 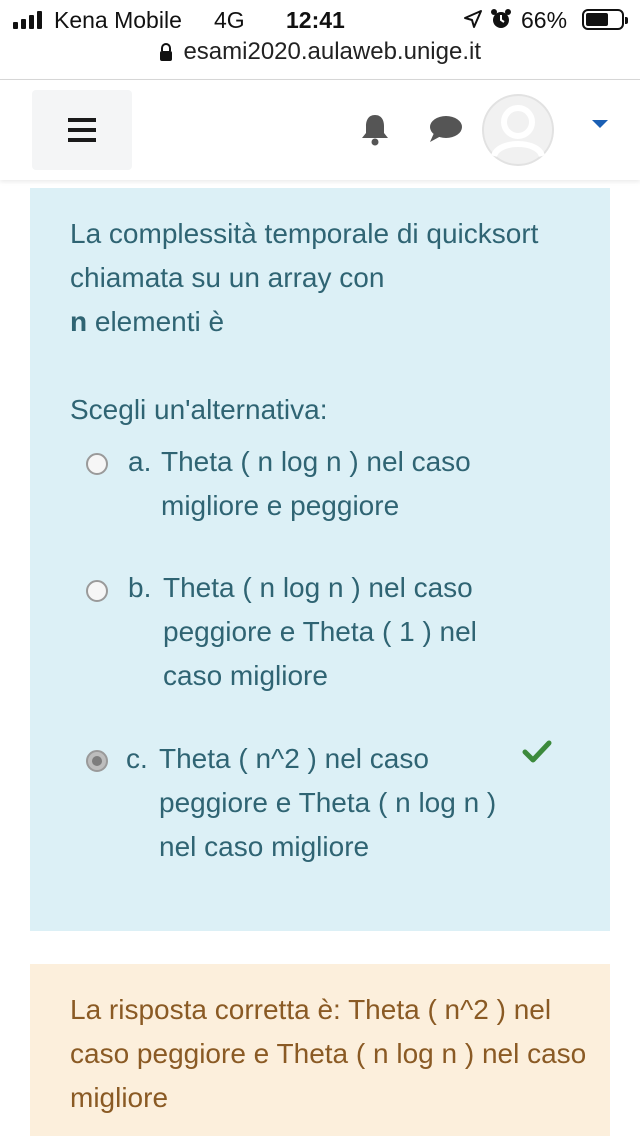 I want to click on user-icon, so click(x=518, y=130).